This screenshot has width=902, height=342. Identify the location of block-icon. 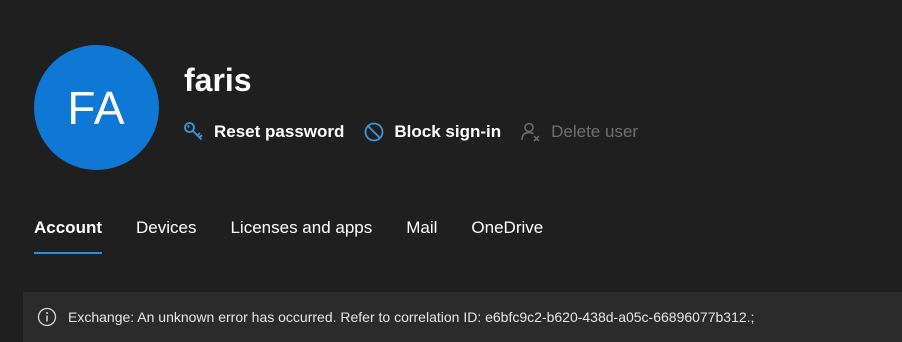
(374, 132).